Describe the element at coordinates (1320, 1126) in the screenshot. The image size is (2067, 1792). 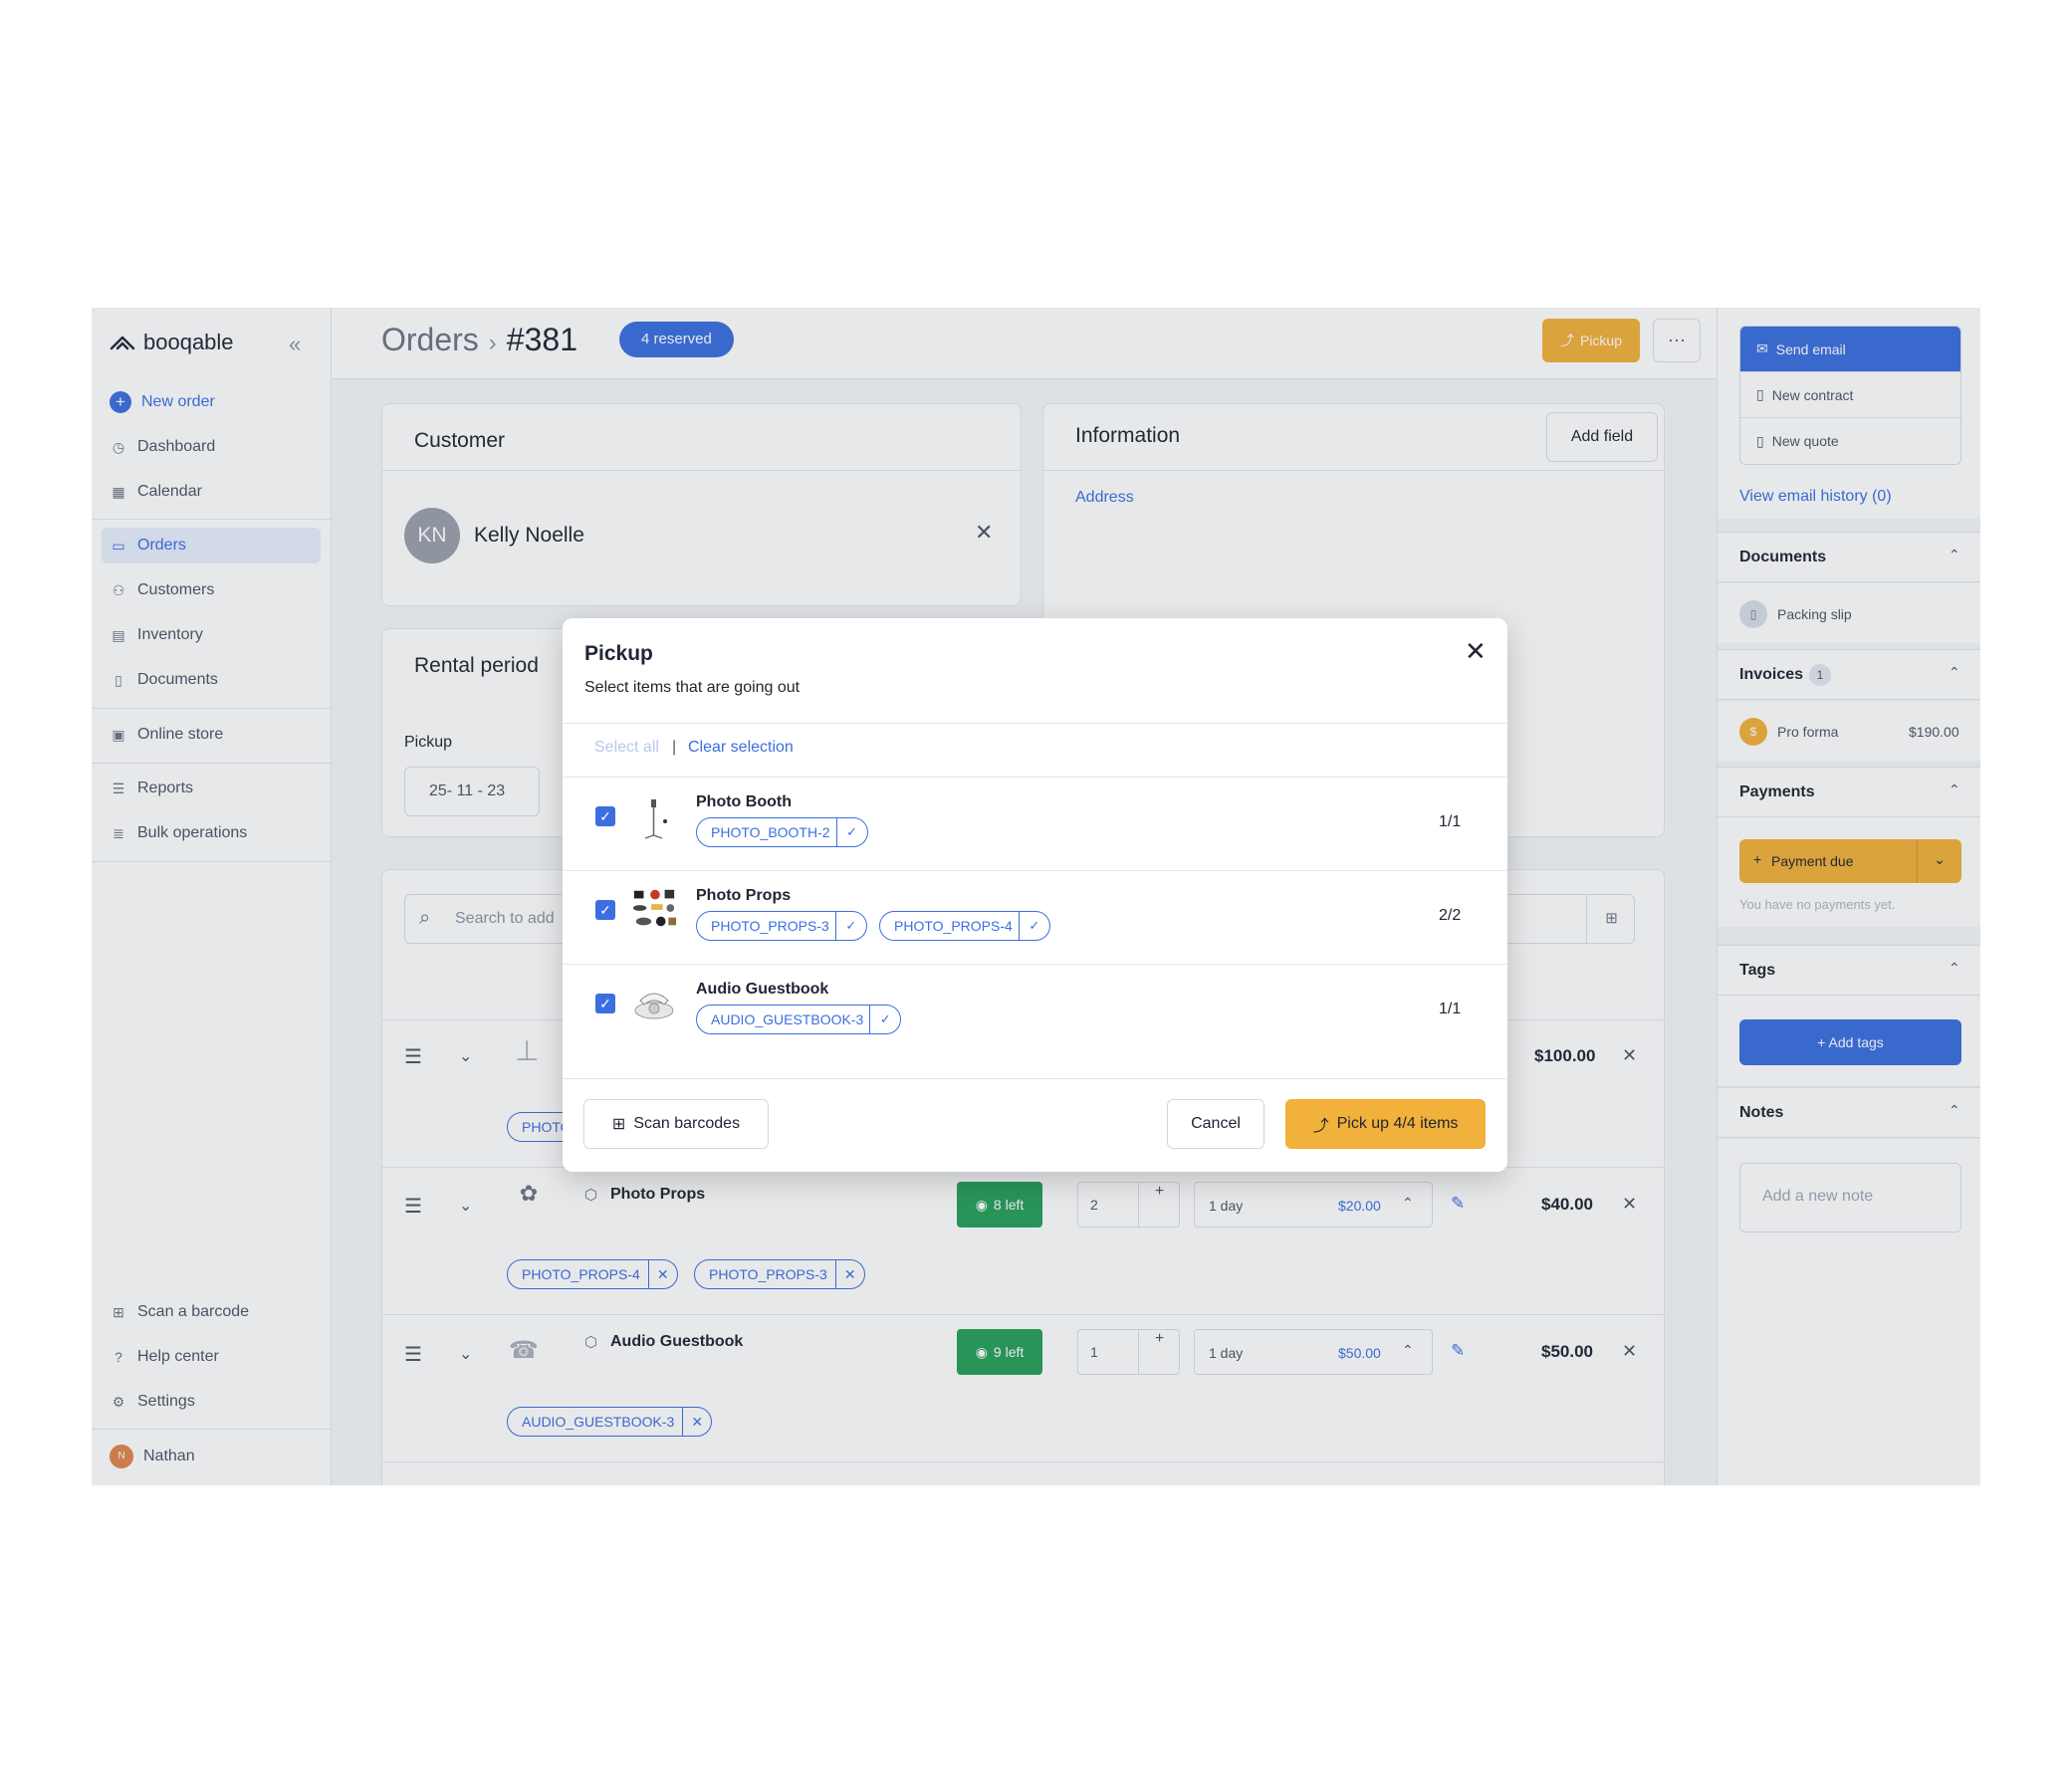
I see `pickup-arrow-icon: ⤴` at that location.